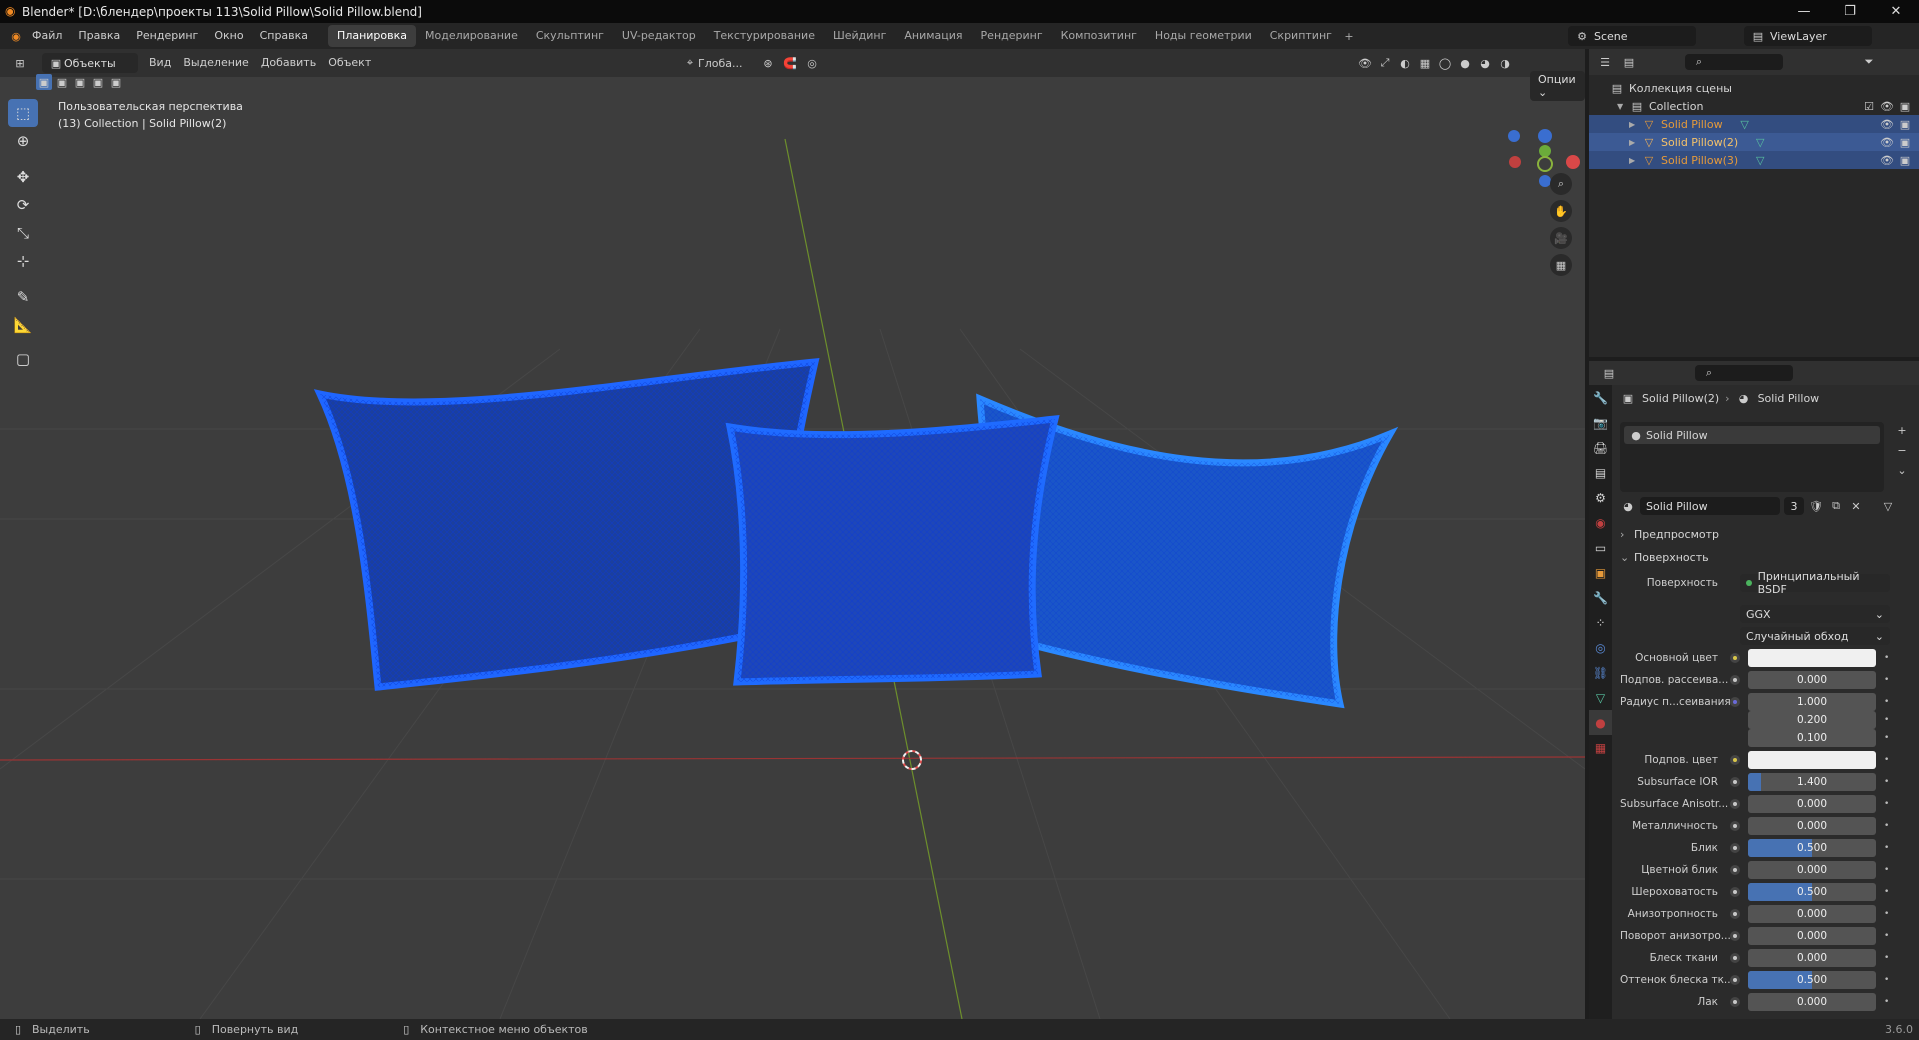 This screenshot has width=1919, height=1040. What do you see at coordinates (1405, 63) in the screenshot?
I see `overlay-icon: ◐` at bounding box center [1405, 63].